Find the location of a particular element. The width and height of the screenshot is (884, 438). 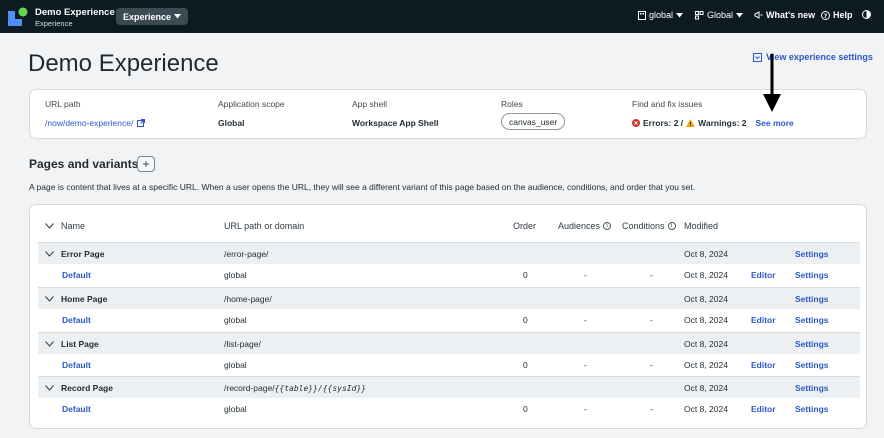

building-icon is located at coordinates (642, 15).